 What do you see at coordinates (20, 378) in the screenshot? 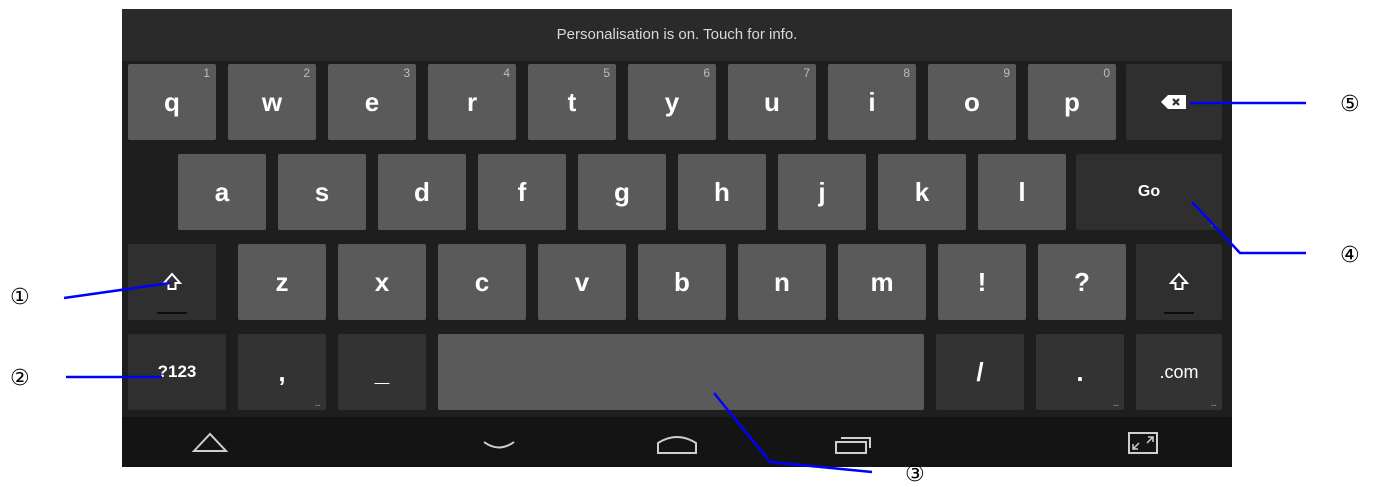
I see `callout-2: ②` at bounding box center [20, 378].